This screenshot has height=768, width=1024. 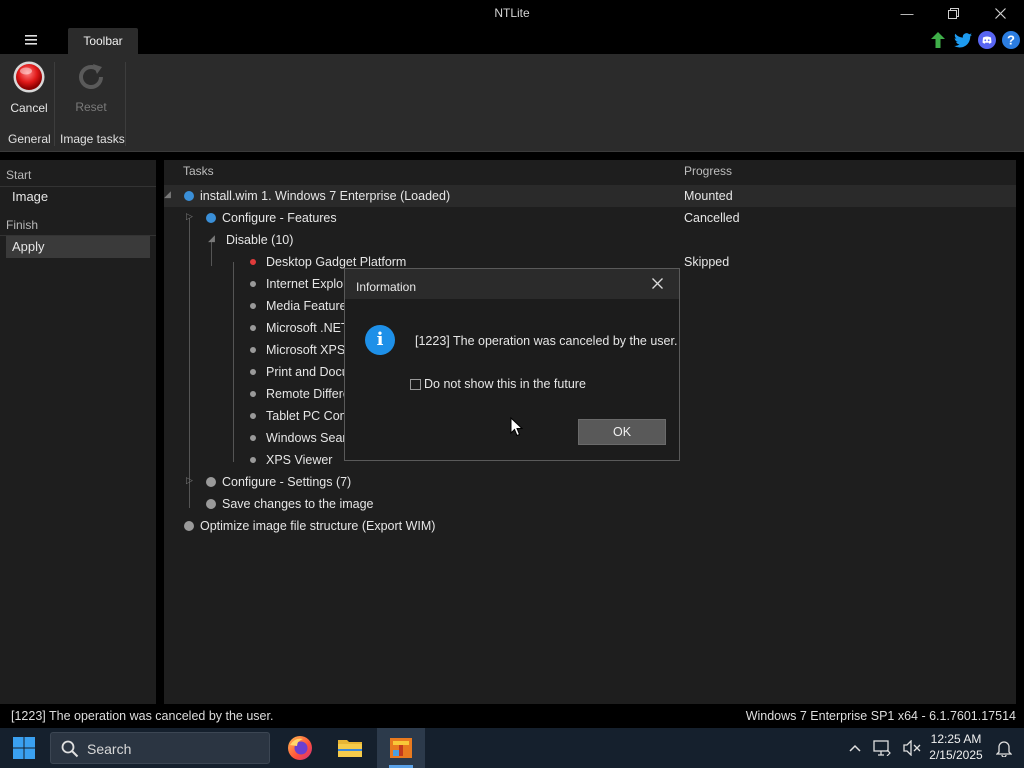 What do you see at coordinates (956, 739) in the screenshot?
I see `clock-time: 12:25 AM` at bounding box center [956, 739].